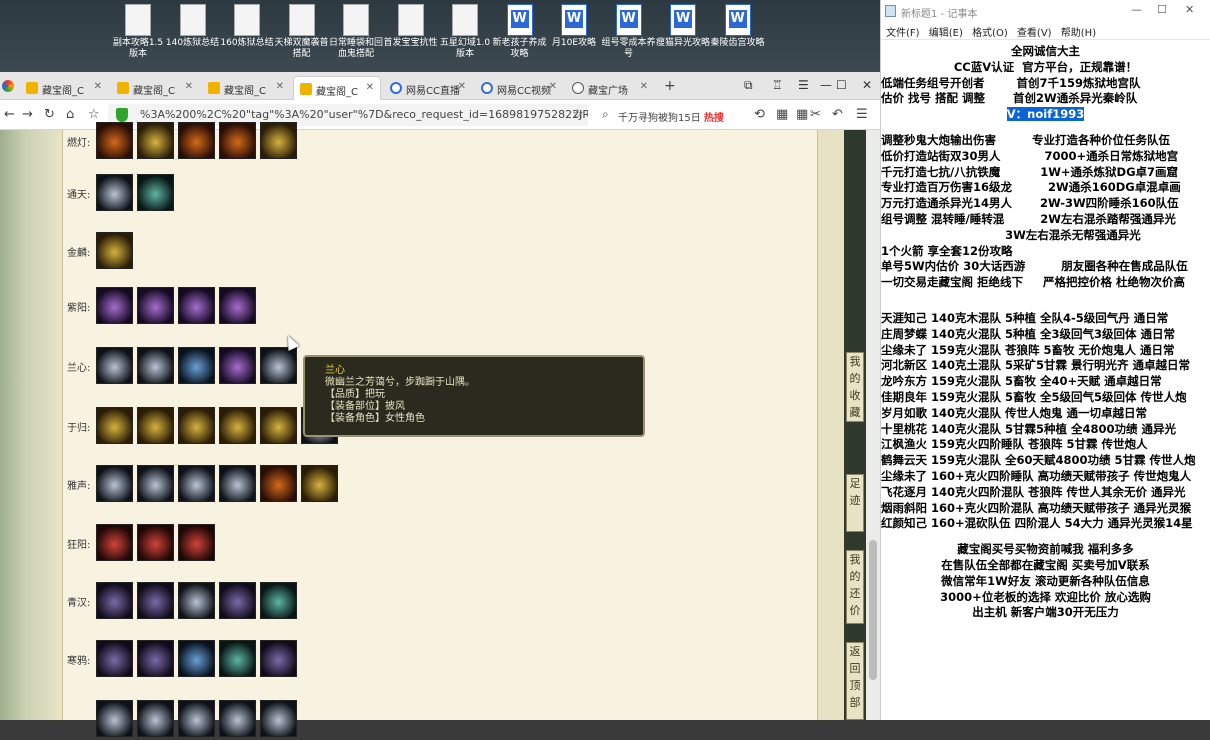 The height and width of the screenshot is (740, 1210). Describe the element at coordinates (1136, 9) in the screenshot. I see `notepad-minimize-button: —` at that location.